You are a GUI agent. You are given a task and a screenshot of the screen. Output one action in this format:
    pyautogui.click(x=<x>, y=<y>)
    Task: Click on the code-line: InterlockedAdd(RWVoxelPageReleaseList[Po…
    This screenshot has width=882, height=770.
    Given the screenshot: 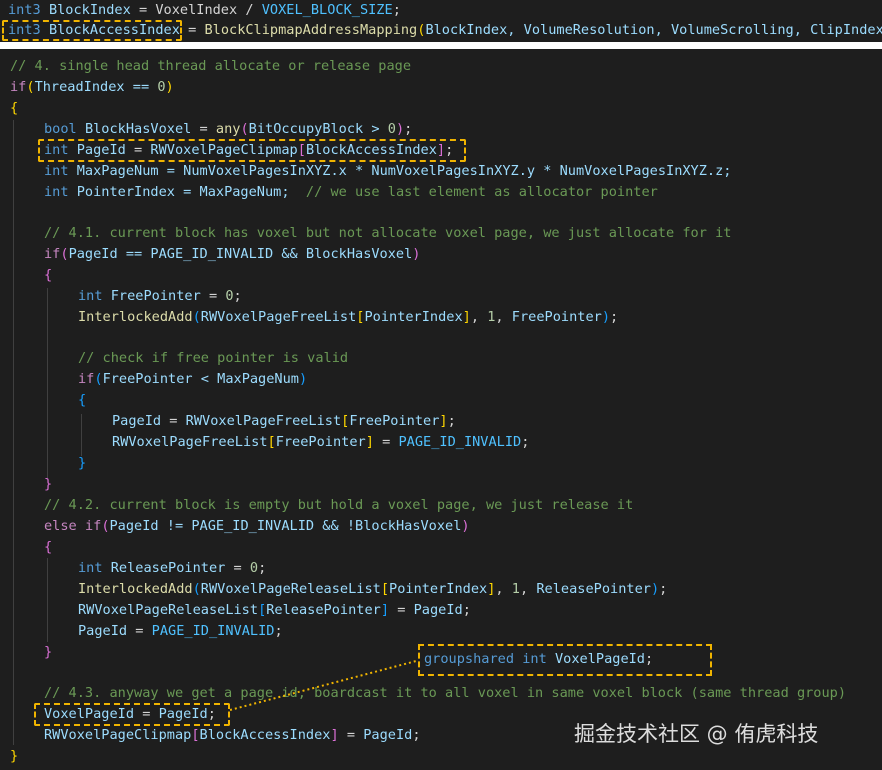 What is the action you would take?
    pyautogui.click(x=373, y=589)
    